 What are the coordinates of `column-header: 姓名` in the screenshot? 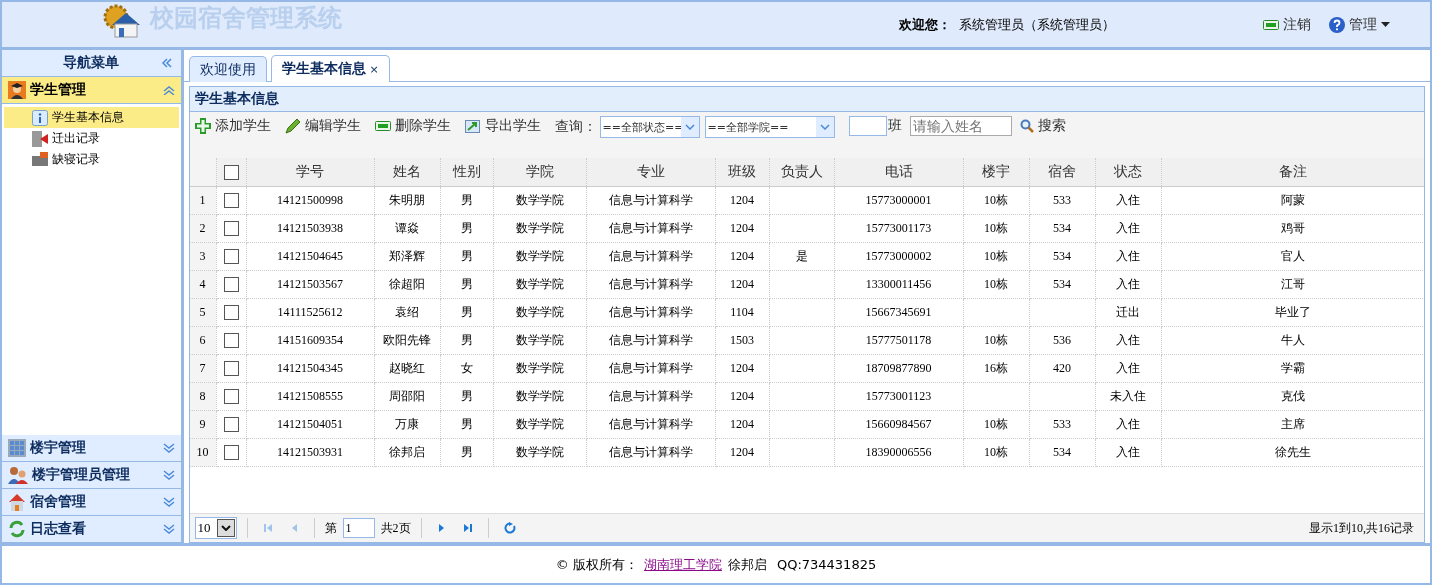 It's located at (407, 172).